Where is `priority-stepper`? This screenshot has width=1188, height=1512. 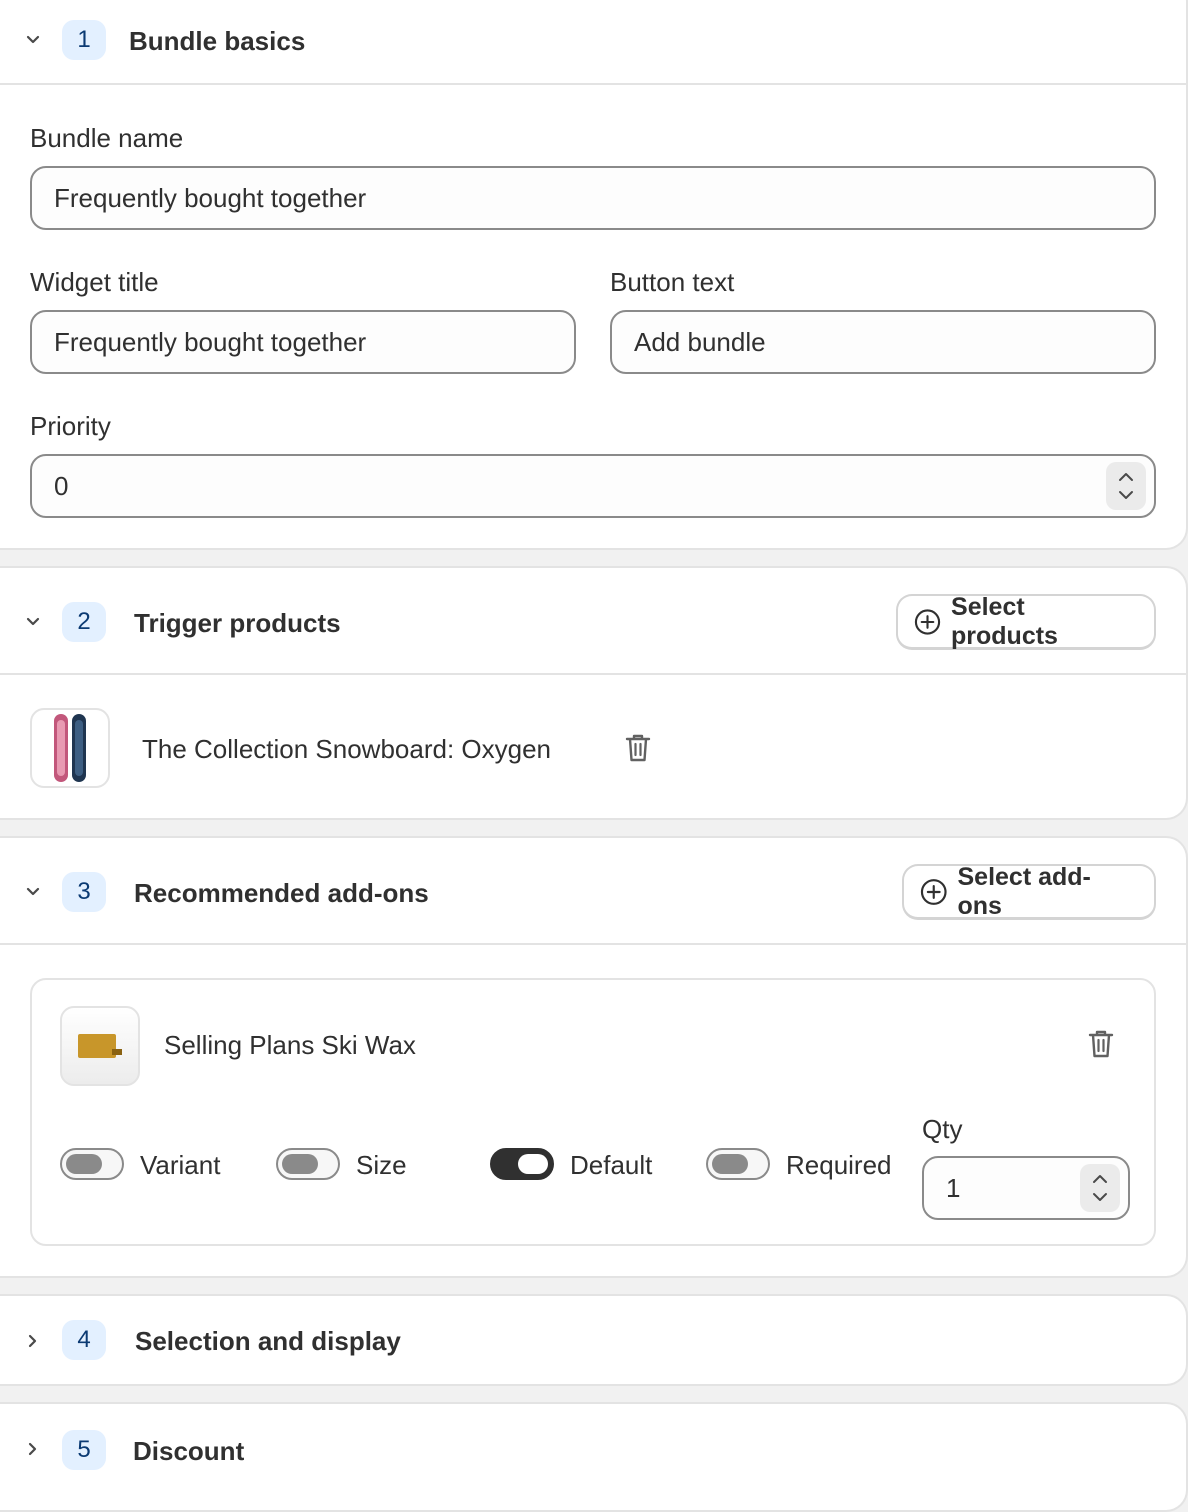
priority-stepper is located at coordinates (1126, 486).